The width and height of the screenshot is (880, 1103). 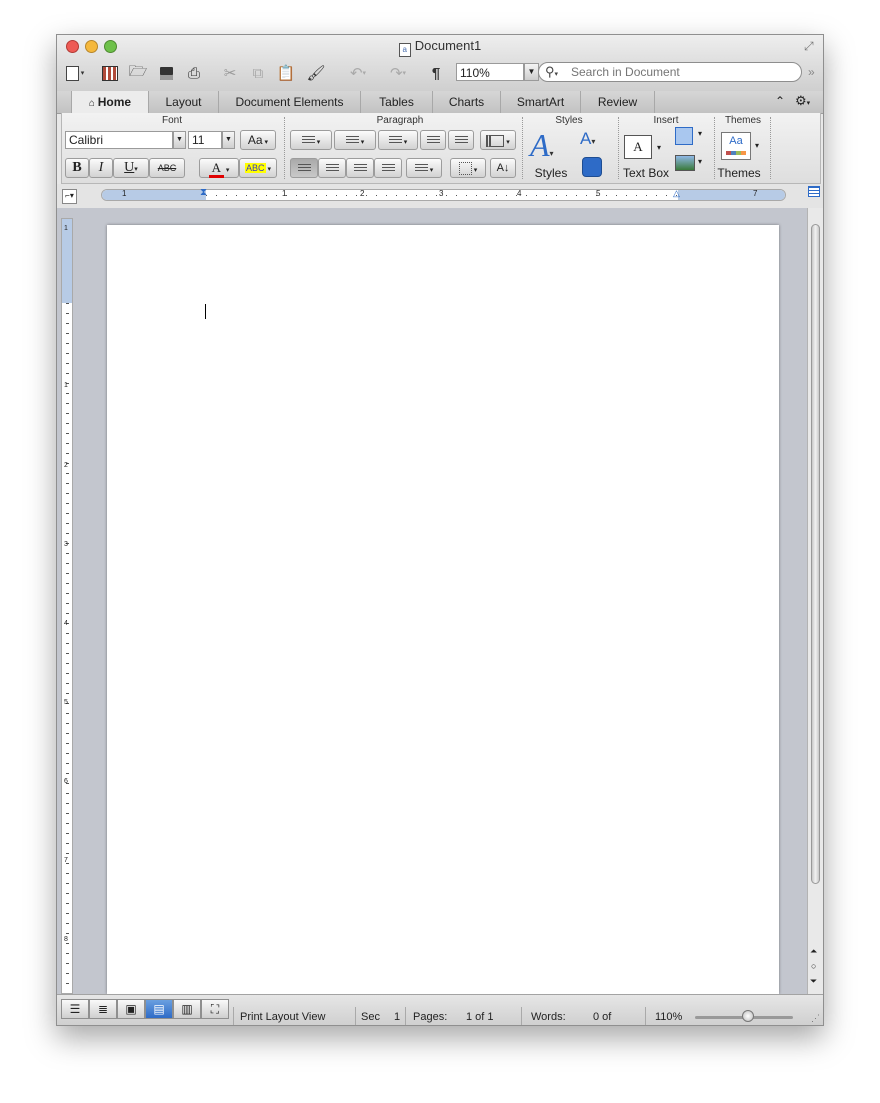 I want to click on search-field: ⚲▾, so click(x=670, y=72).